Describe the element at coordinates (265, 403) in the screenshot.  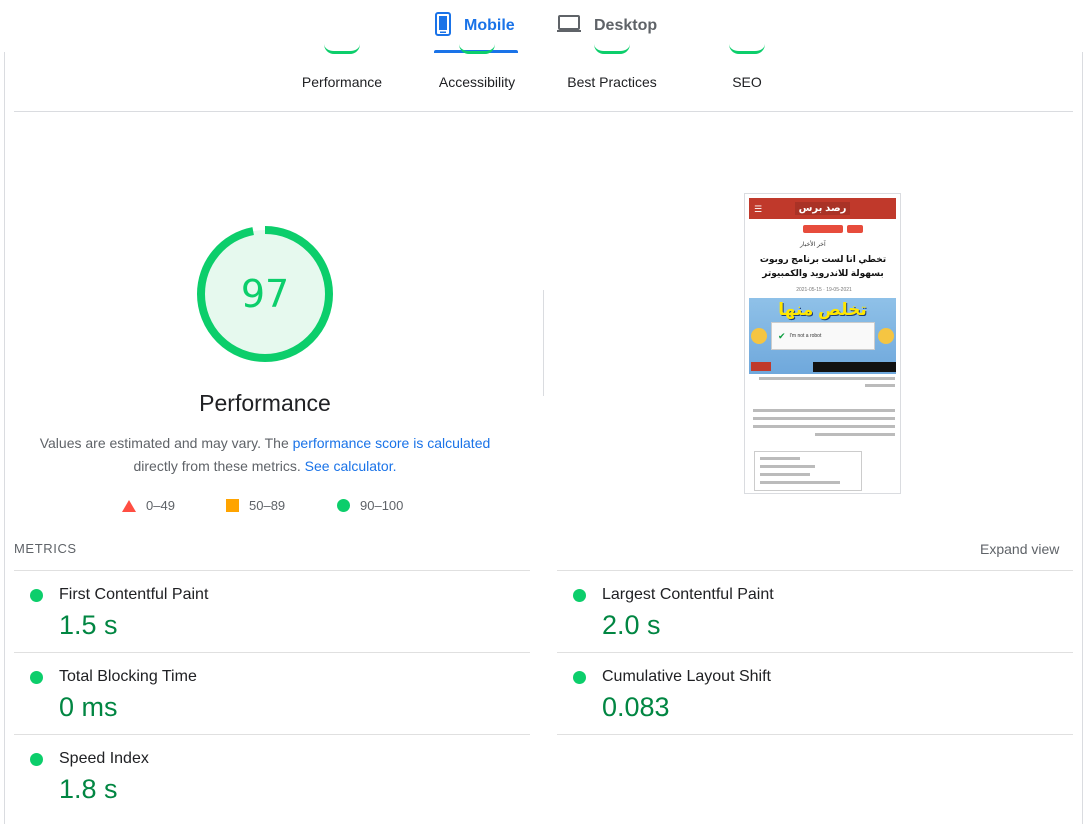
I see `gauge-title: Performance` at that location.